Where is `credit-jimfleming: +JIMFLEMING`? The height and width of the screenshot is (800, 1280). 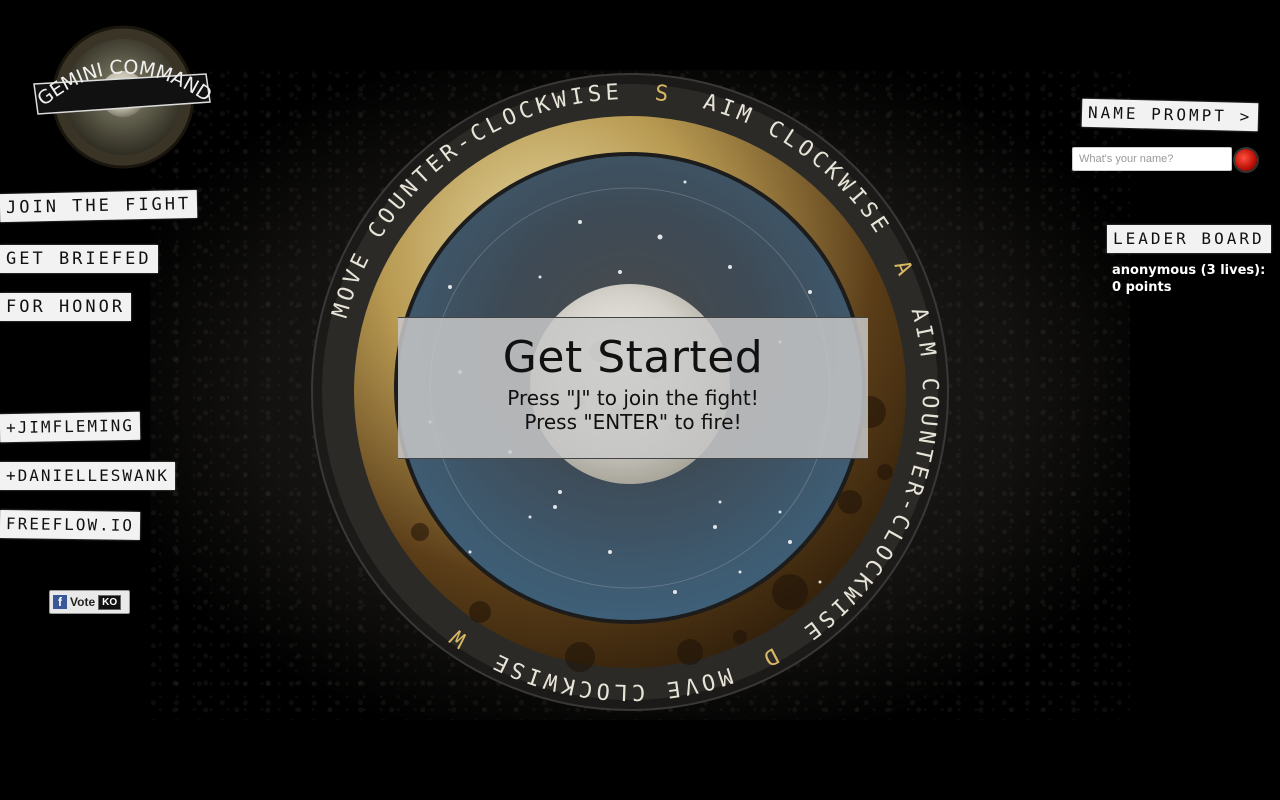
credit-jimfleming: +JIMFLEMING is located at coordinates (70, 427).